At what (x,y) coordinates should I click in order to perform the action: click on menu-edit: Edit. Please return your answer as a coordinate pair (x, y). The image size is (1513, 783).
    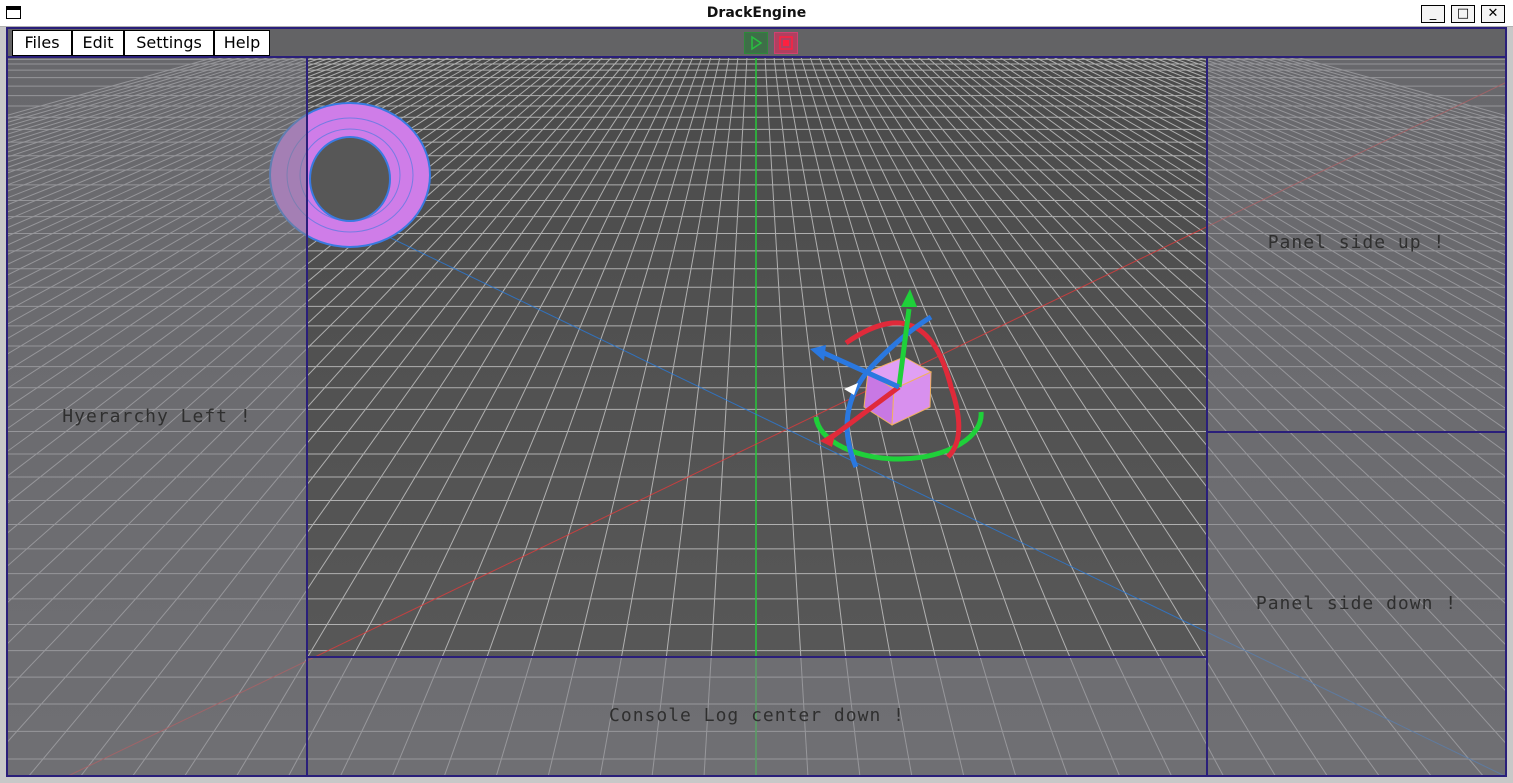
    Looking at the image, I should click on (98, 43).